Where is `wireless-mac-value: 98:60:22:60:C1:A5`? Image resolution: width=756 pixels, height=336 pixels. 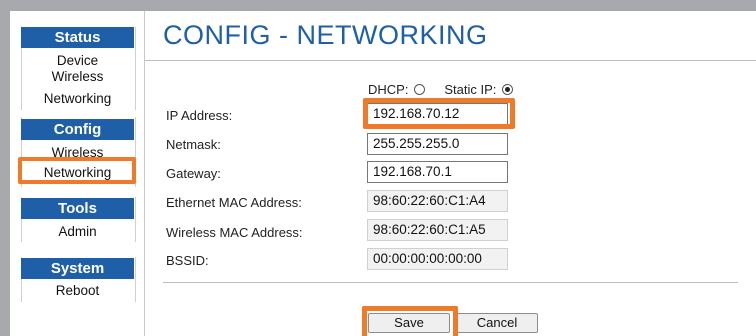 wireless-mac-value: 98:60:22:60:C1:A5 is located at coordinates (437, 230).